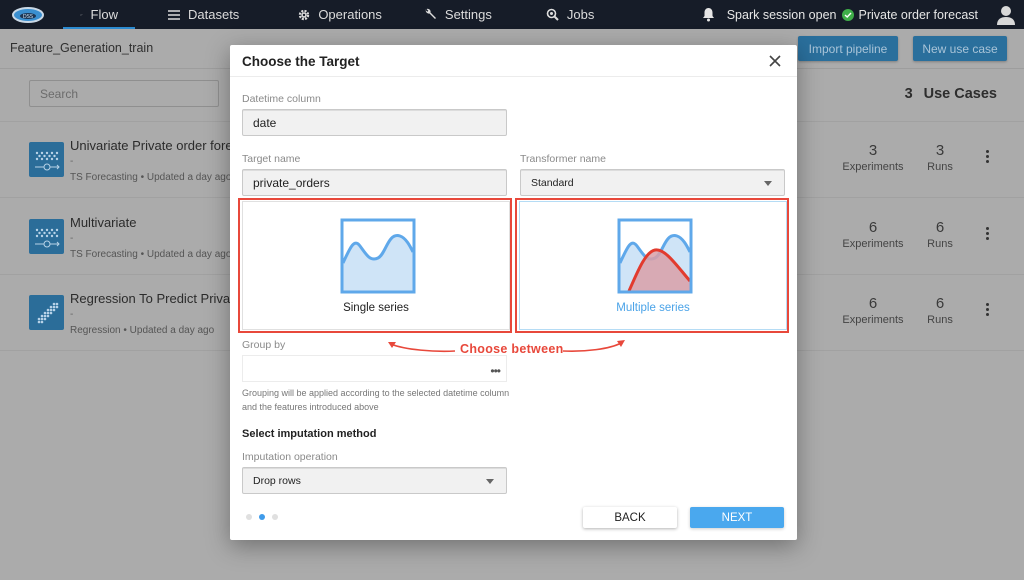 Image resolution: width=1024 pixels, height=580 pixels. I want to click on use-case-type: Regression, so click(95, 330).